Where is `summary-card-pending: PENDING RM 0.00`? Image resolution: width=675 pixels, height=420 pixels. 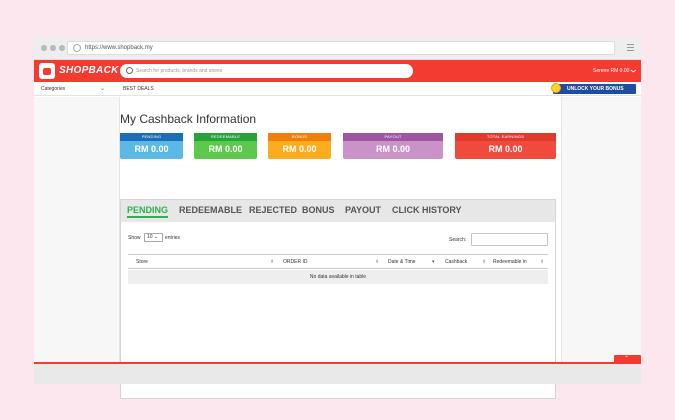
summary-card-pending: PENDING RM 0.00 is located at coordinates (151, 146).